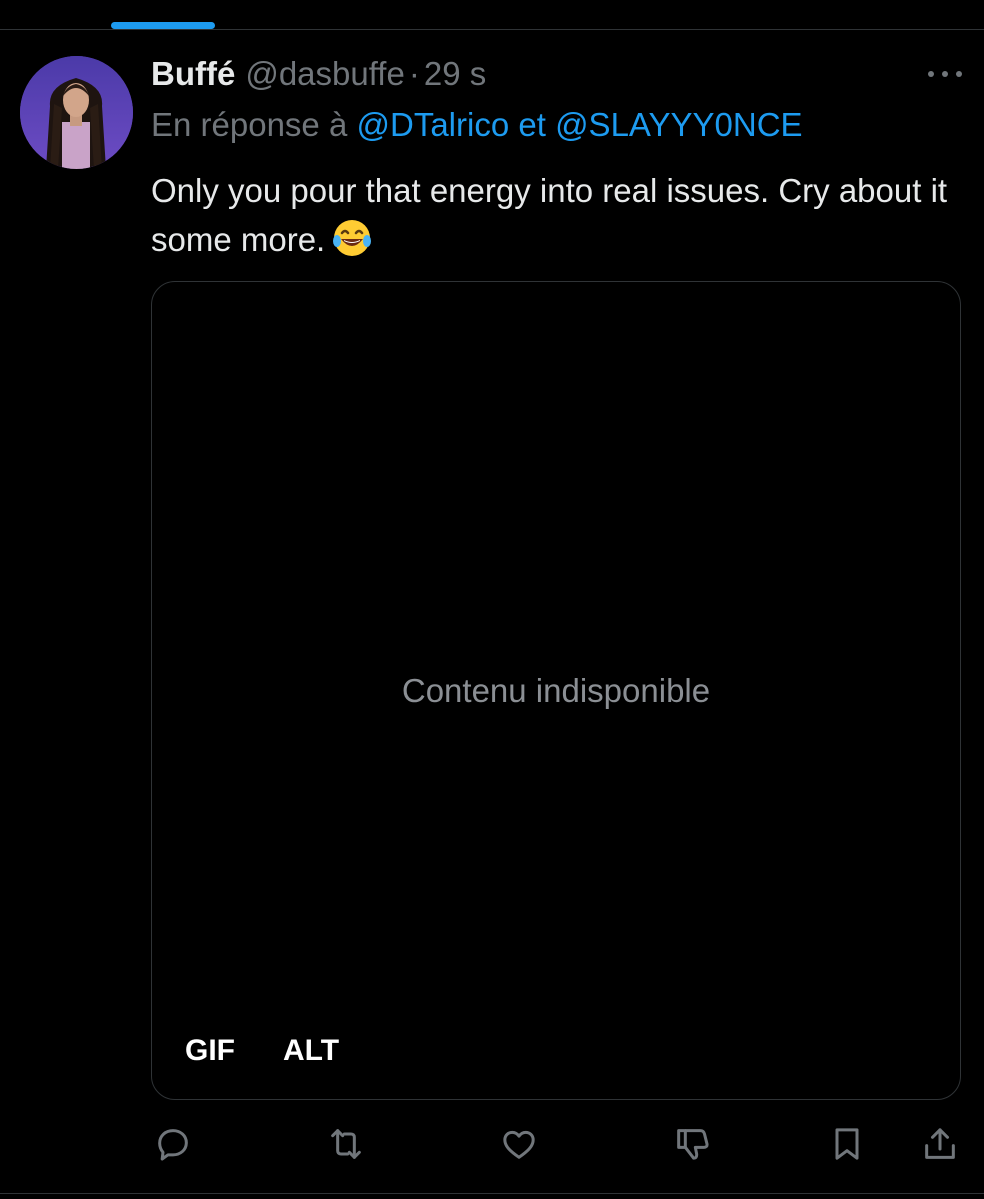 This screenshot has width=984, height=1199. What do you see at coordinates (519, 1144) in the screenshot?
I see `like-icon` at bounding box center [519, 1144].